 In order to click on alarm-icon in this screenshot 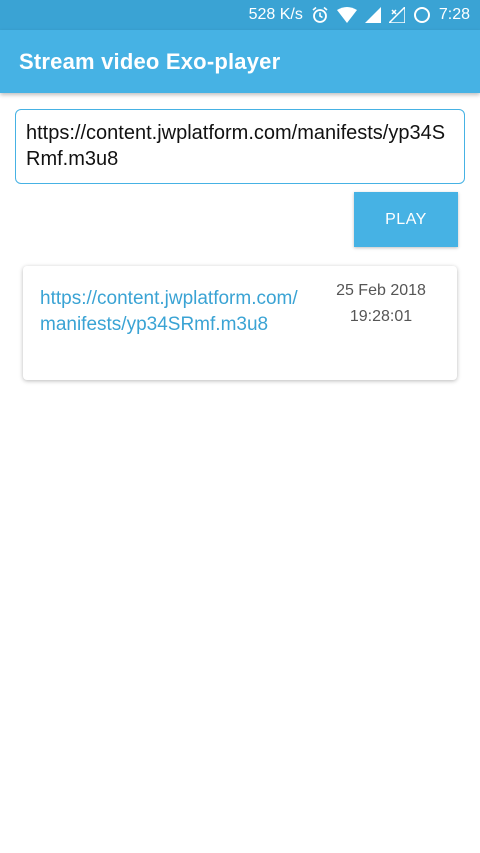, I will do `click(320, 15)`.